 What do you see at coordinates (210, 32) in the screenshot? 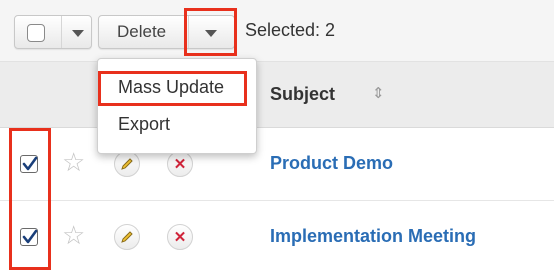
I see `highlight-box-caret` at bounding box center [210, 32].